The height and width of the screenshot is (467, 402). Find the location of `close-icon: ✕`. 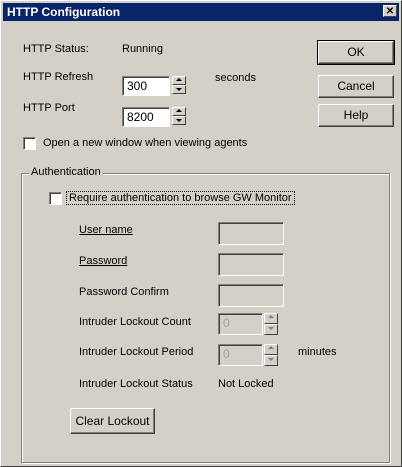

close-icon: ✕ is located at coordinates (390, 11).